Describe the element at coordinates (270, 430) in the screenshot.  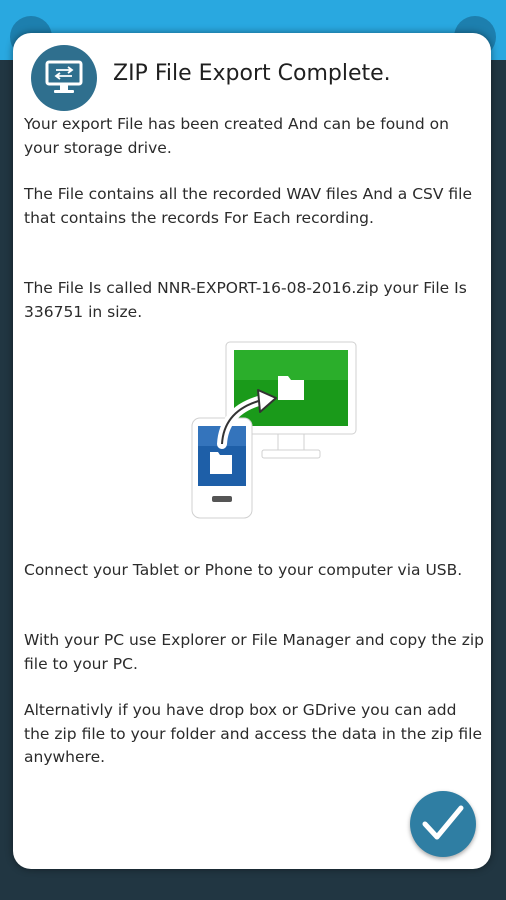
I see `phone-to-computer-transfer-icon` at that location.